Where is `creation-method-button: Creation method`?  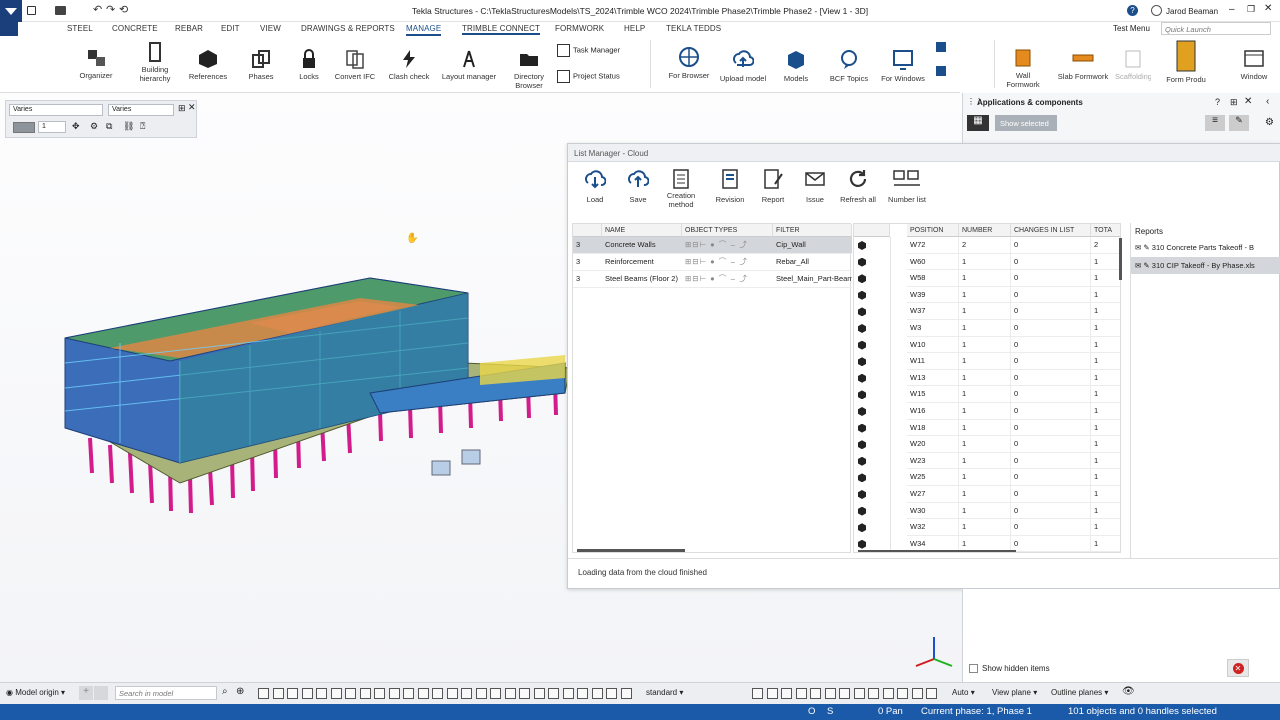
creation-method-button: Creation method is located at coordinates (681, 188).